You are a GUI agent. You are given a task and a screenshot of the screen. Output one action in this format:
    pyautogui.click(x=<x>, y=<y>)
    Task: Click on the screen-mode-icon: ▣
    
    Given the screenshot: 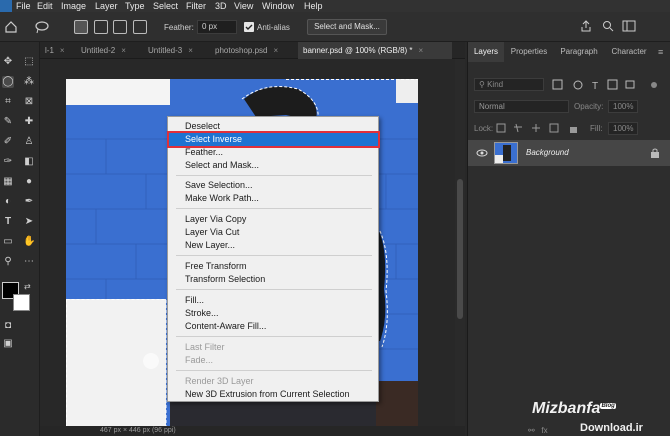 What is the action you would take?
    pyautogui.click(x=8, y=344)
    